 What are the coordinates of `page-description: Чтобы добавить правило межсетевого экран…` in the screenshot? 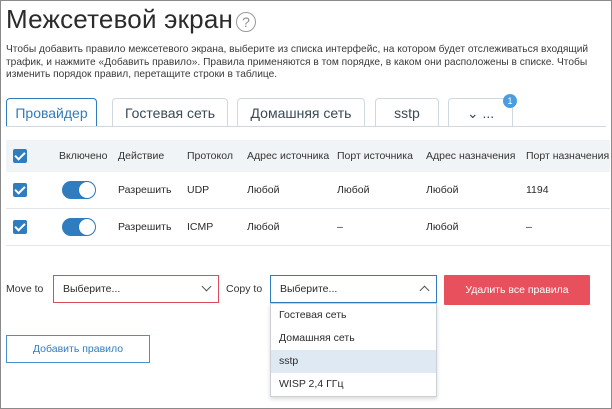 It's located at (297, 62).